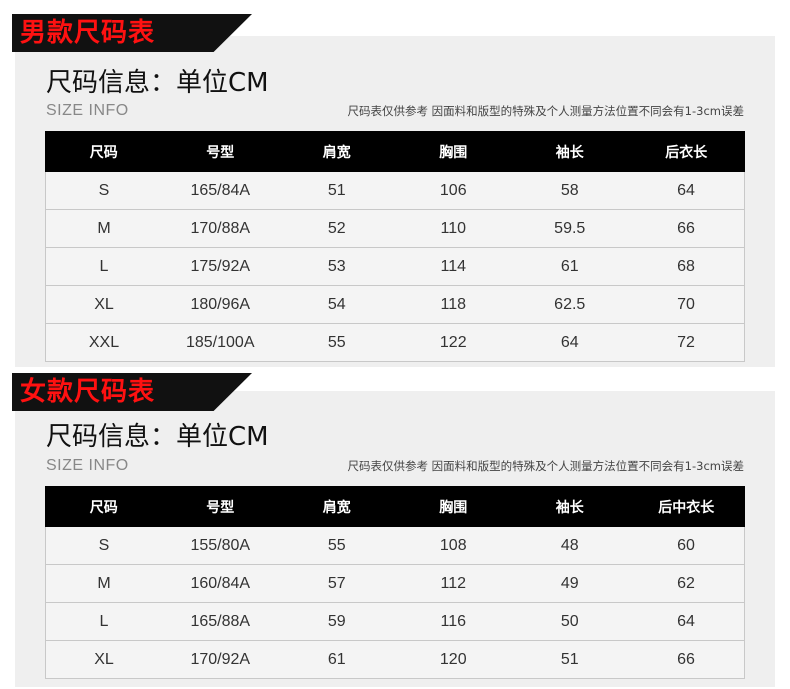  What do you see at coordinates (686, 266) in the screenshot?
I see `men-table-cell: 68` at bounding box center [686, 266].